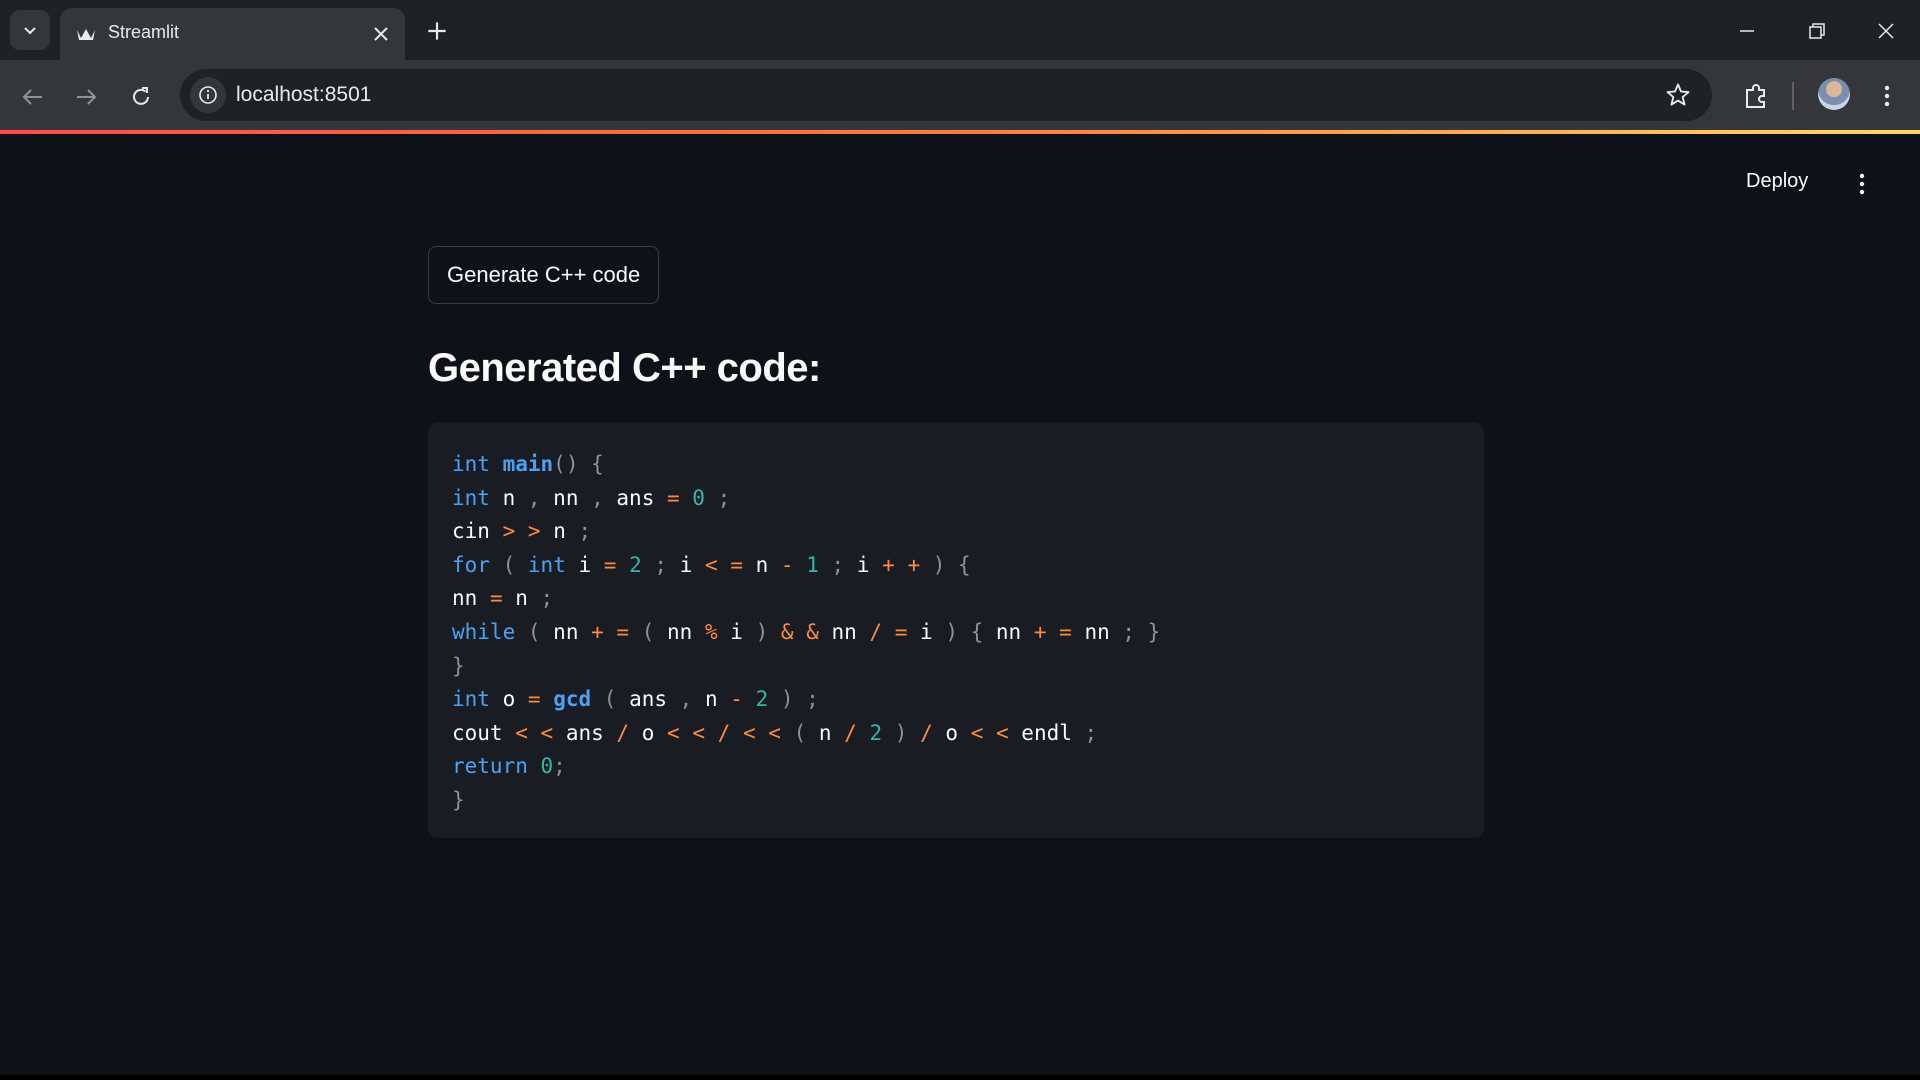 The image size is (1920, 1080). Describe the element at coordinates (572, 699) in the screenshot. I see `code-token: gcd` at that location.